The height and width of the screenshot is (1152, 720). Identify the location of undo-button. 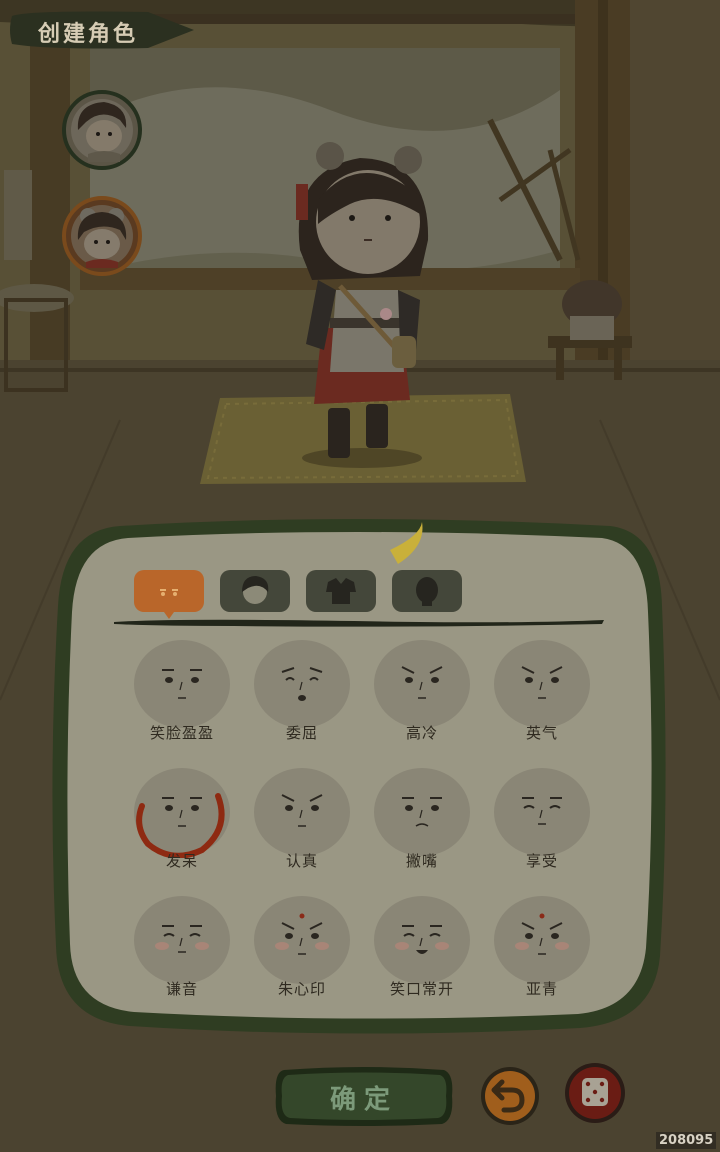
(510, 1096).